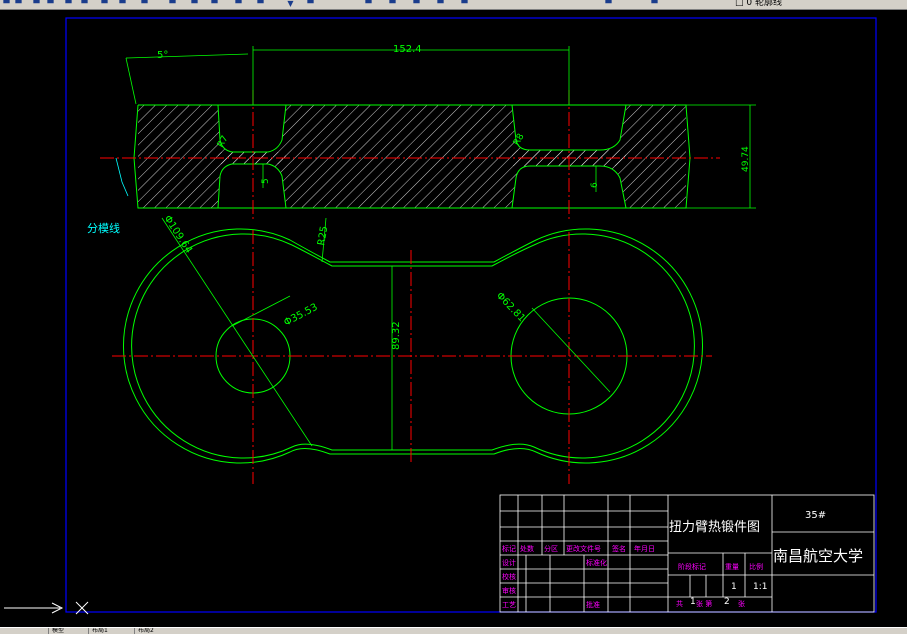 Image resolution: width=907 pixels, height=634 pixels. What do you see at coordinates (619, 548) in the screenshot?
I see `header-sign: 签名` at bounding box center [619, 548].